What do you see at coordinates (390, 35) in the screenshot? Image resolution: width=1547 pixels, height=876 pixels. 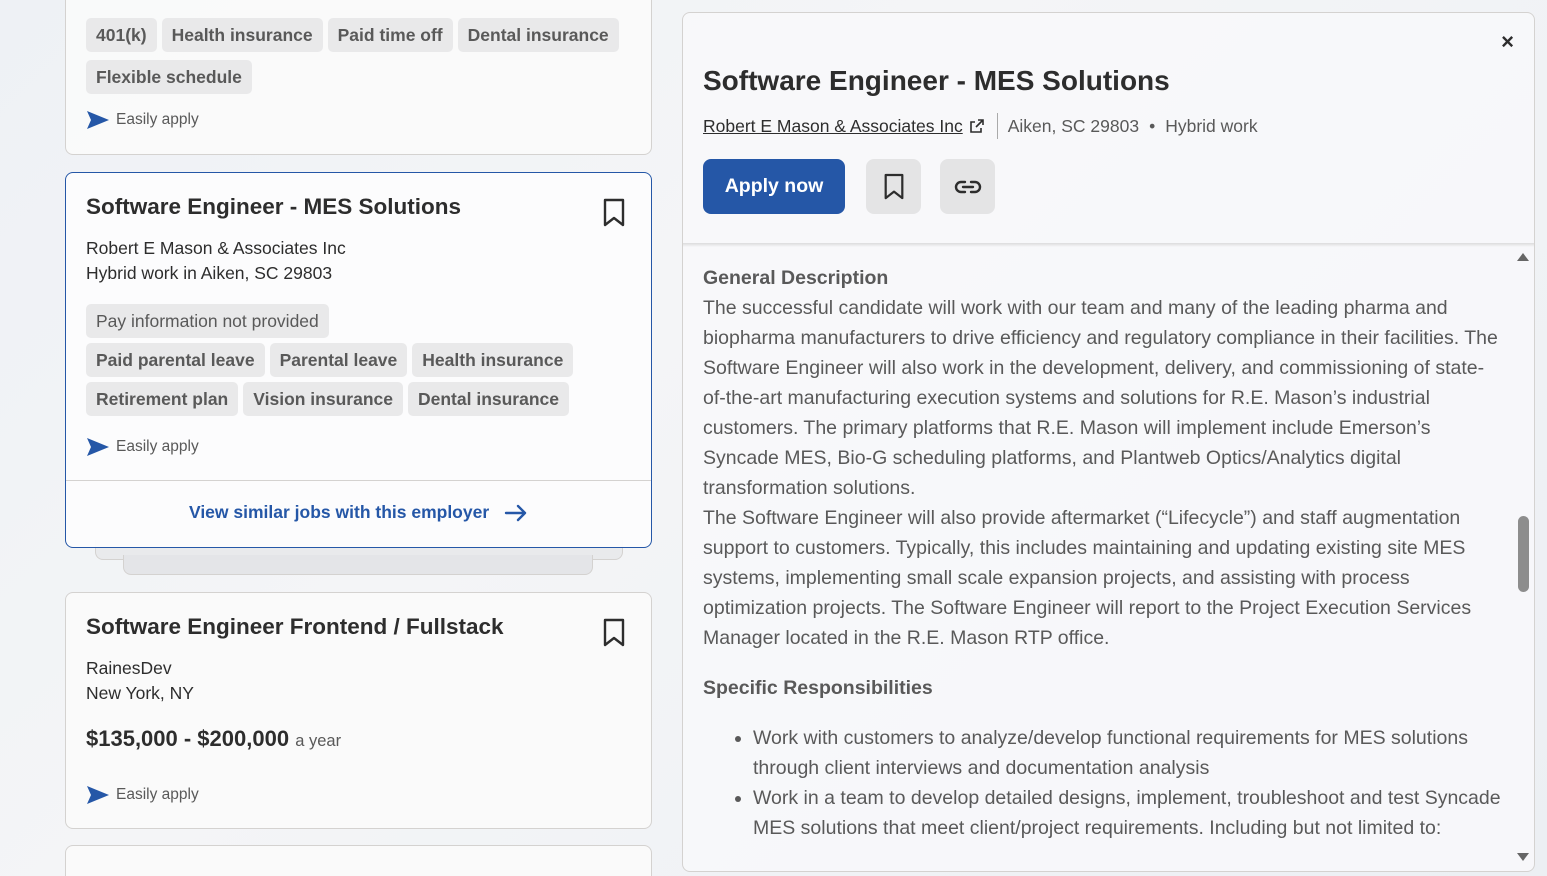 I see `benefit-tag: Paid time off` at bounding box center [390, 35].